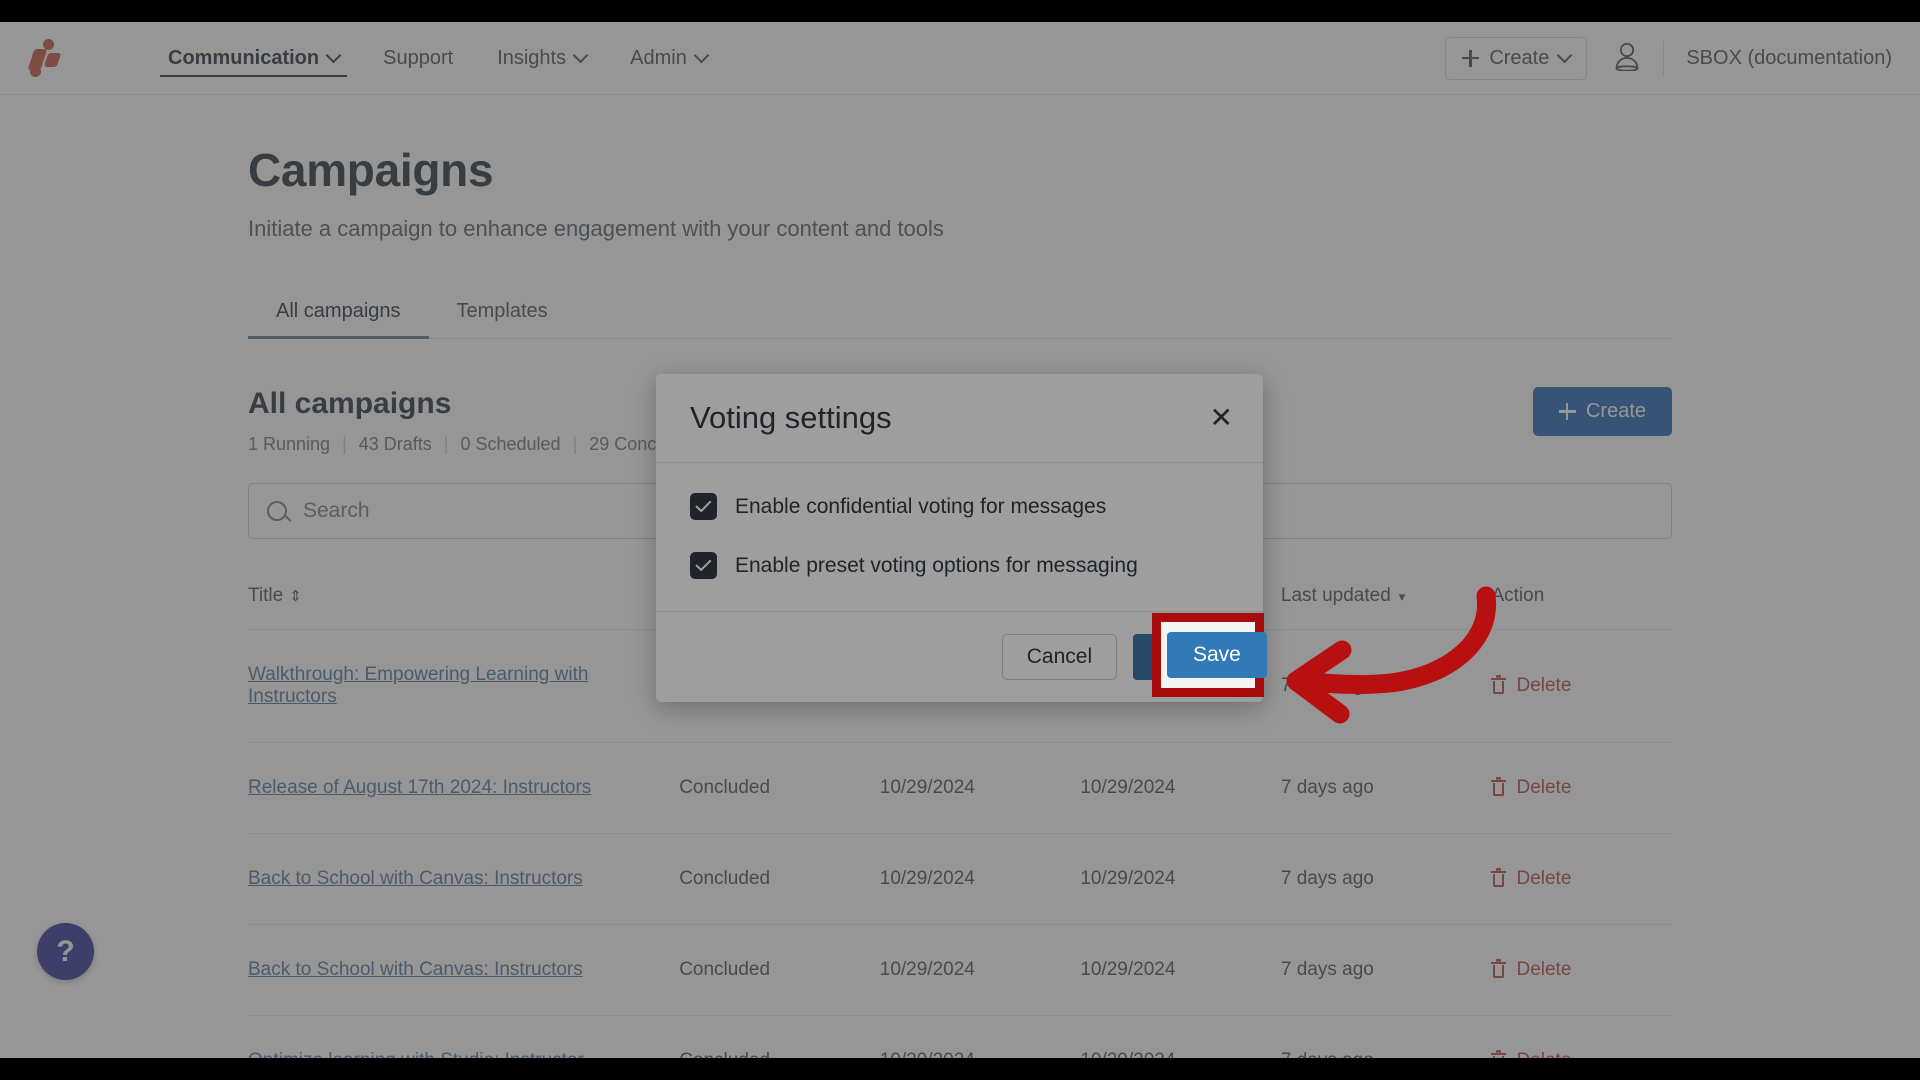 Image resolution: width=1920 pixels, height=1080 pixels. Describe the element at coordinates (920, 507) in the screenshot. I see `checkbox-label: Enable confidential voting for messages` at that location.